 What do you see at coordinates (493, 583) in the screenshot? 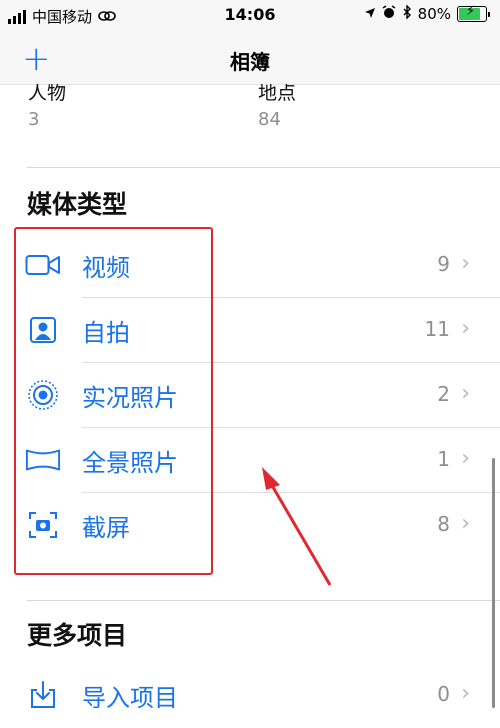
I see `scrollbar` at bounding box center [493, 583].